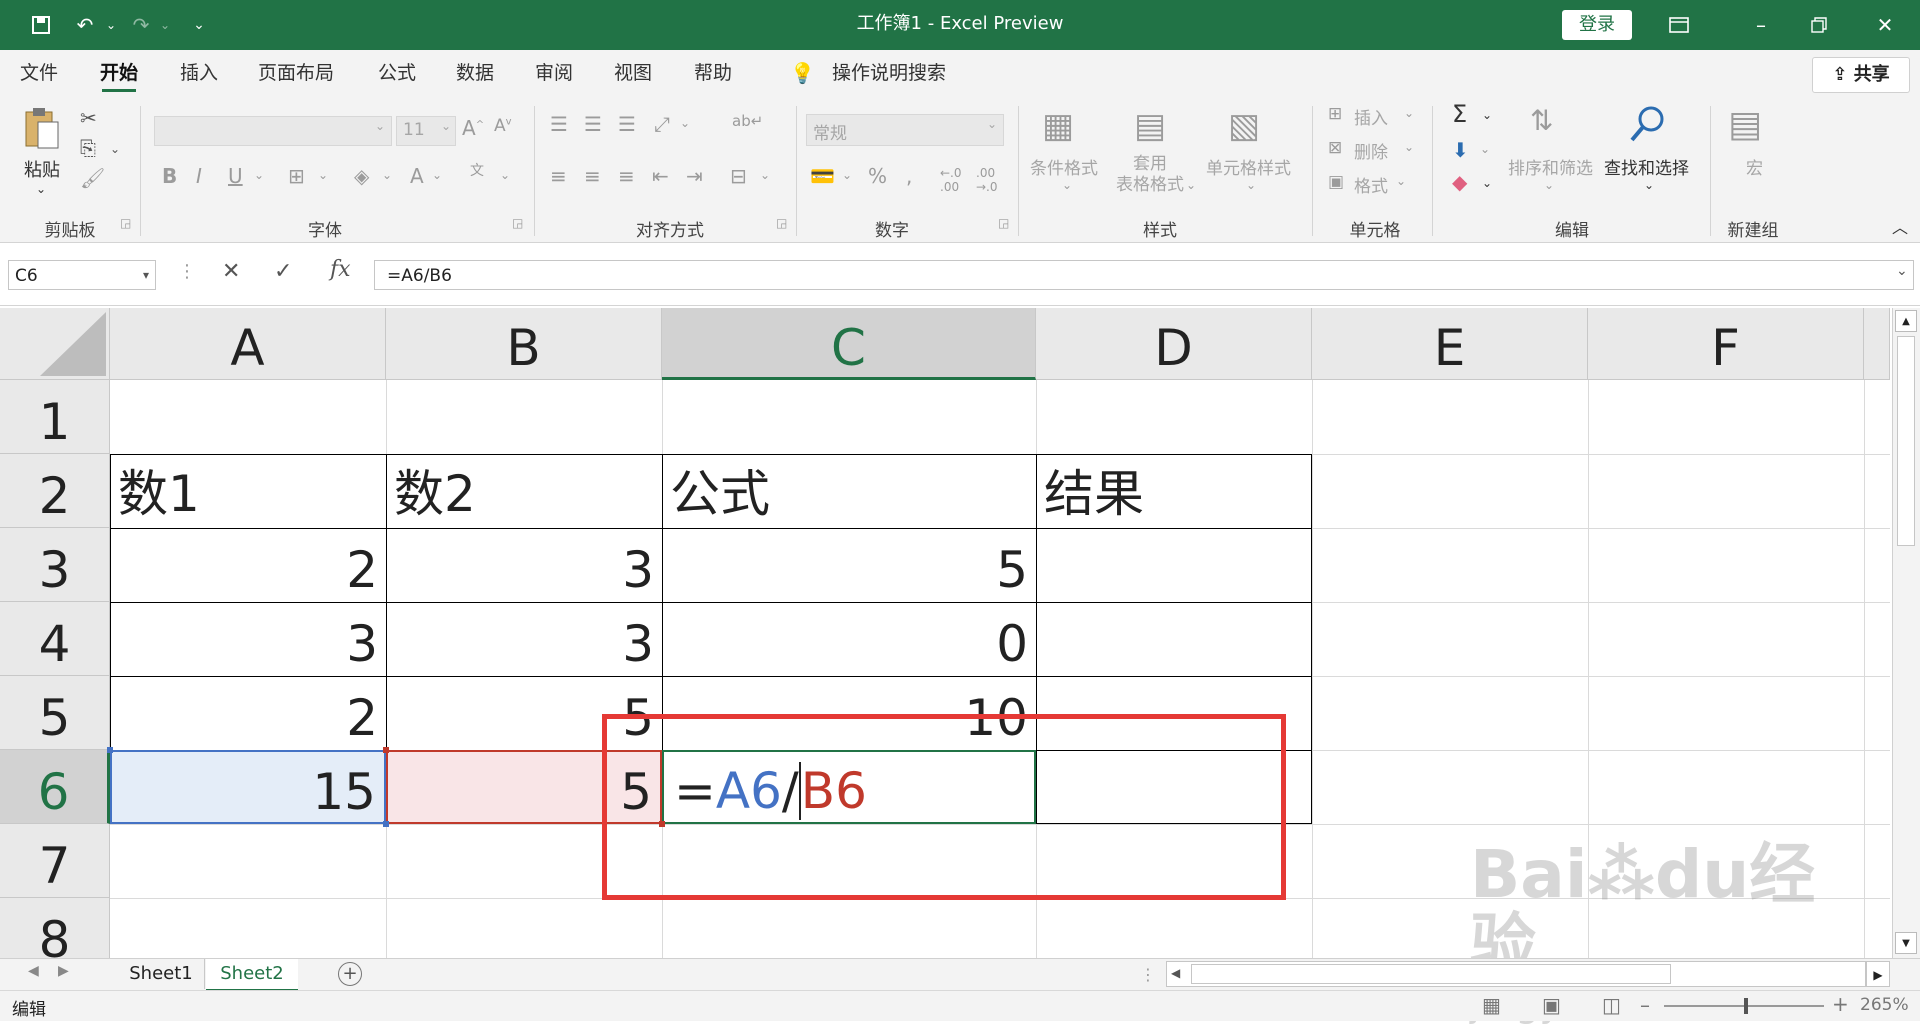 The width and height of the screenshot is (1920, 1026). Describe the element at coordinates (987, 180) in the screenshot. I see `decrease-decimal-icon: .00 →.0` at that location.